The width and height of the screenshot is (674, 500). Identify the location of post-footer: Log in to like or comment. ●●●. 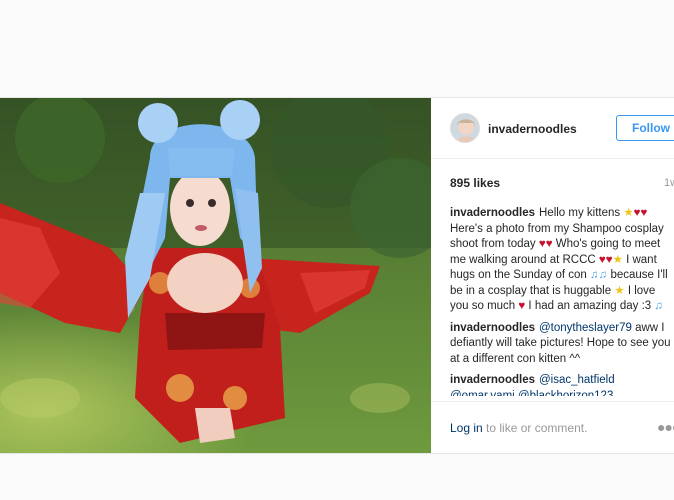
(552, 427).